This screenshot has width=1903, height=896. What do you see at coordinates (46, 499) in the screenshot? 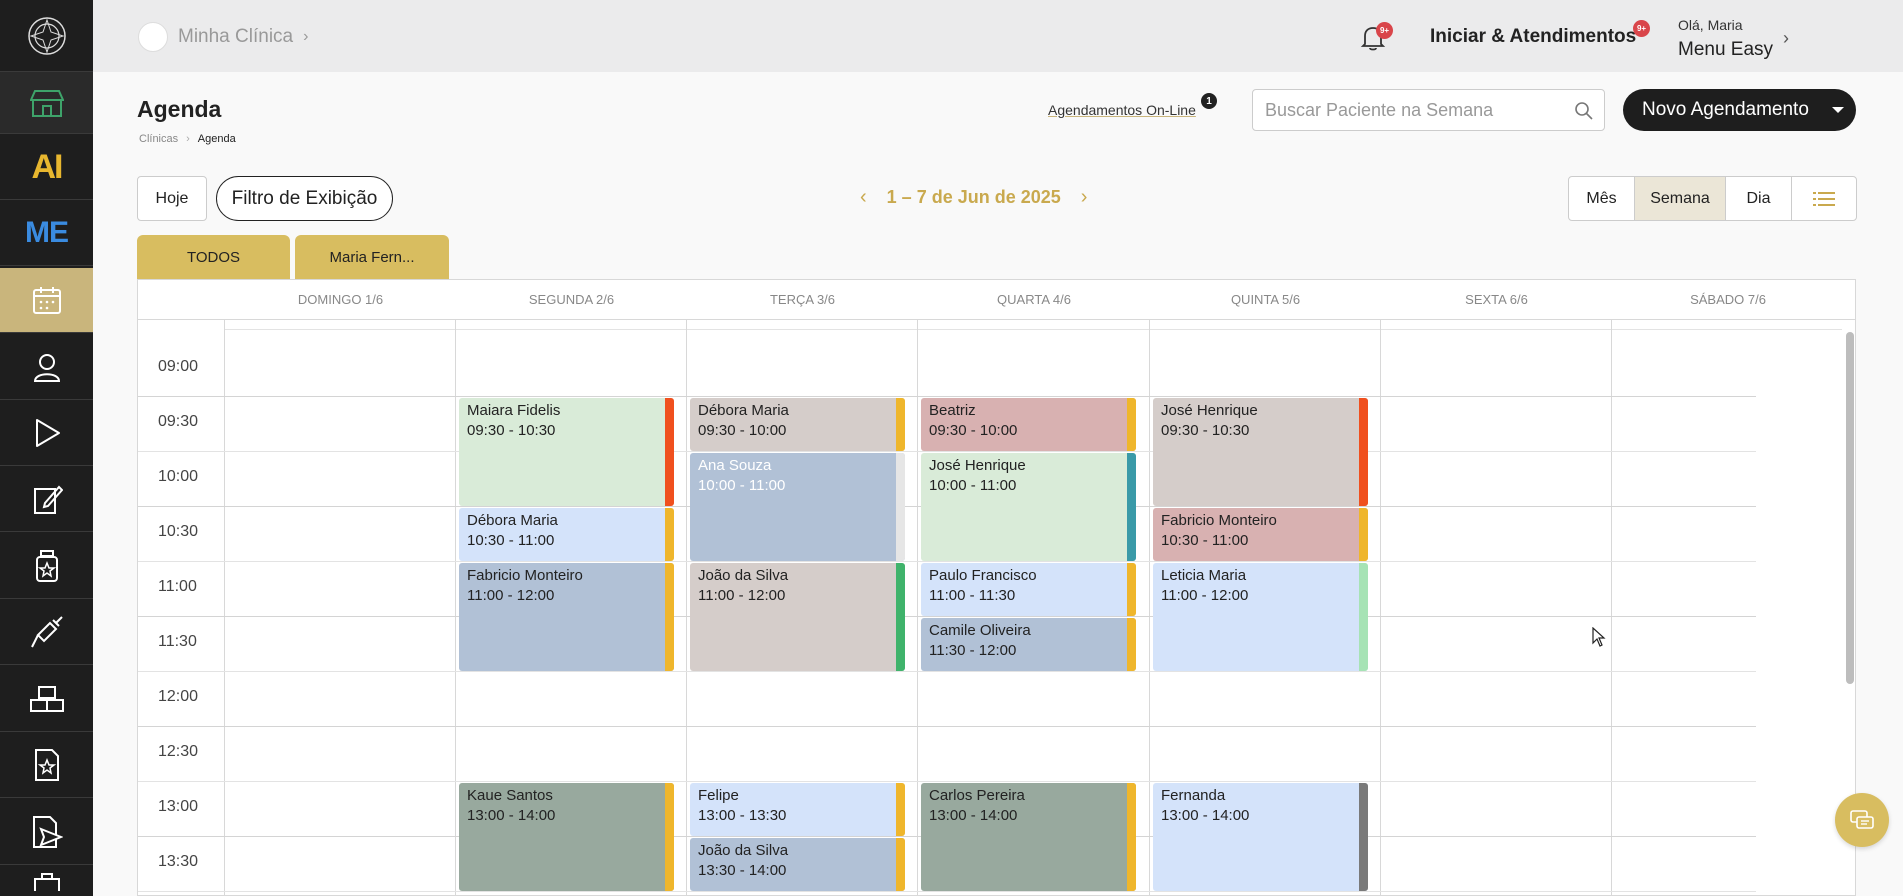
I see `sidebar-item-edit-forms` at bounding box center [46, 499].